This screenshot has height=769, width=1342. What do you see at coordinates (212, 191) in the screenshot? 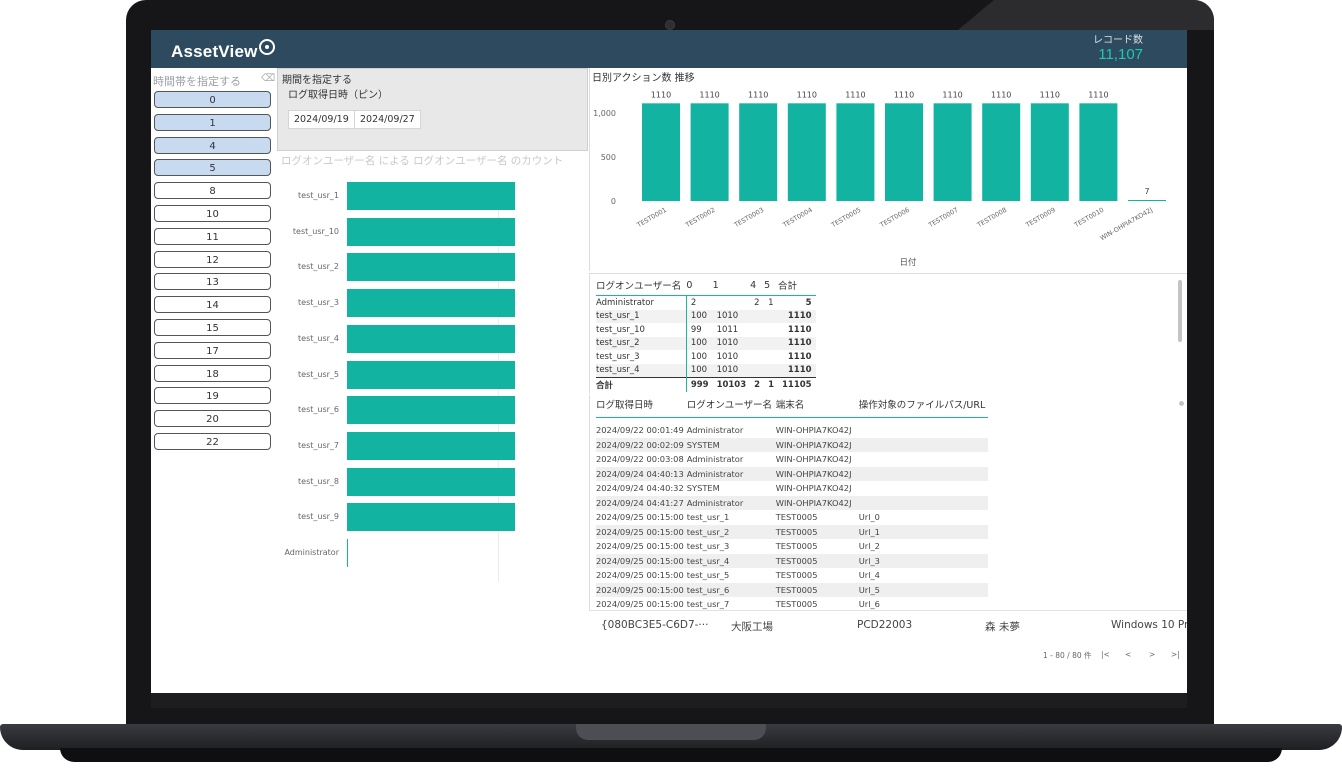
I see `slicer-item-8: 8` at bounding box center [212, 191].